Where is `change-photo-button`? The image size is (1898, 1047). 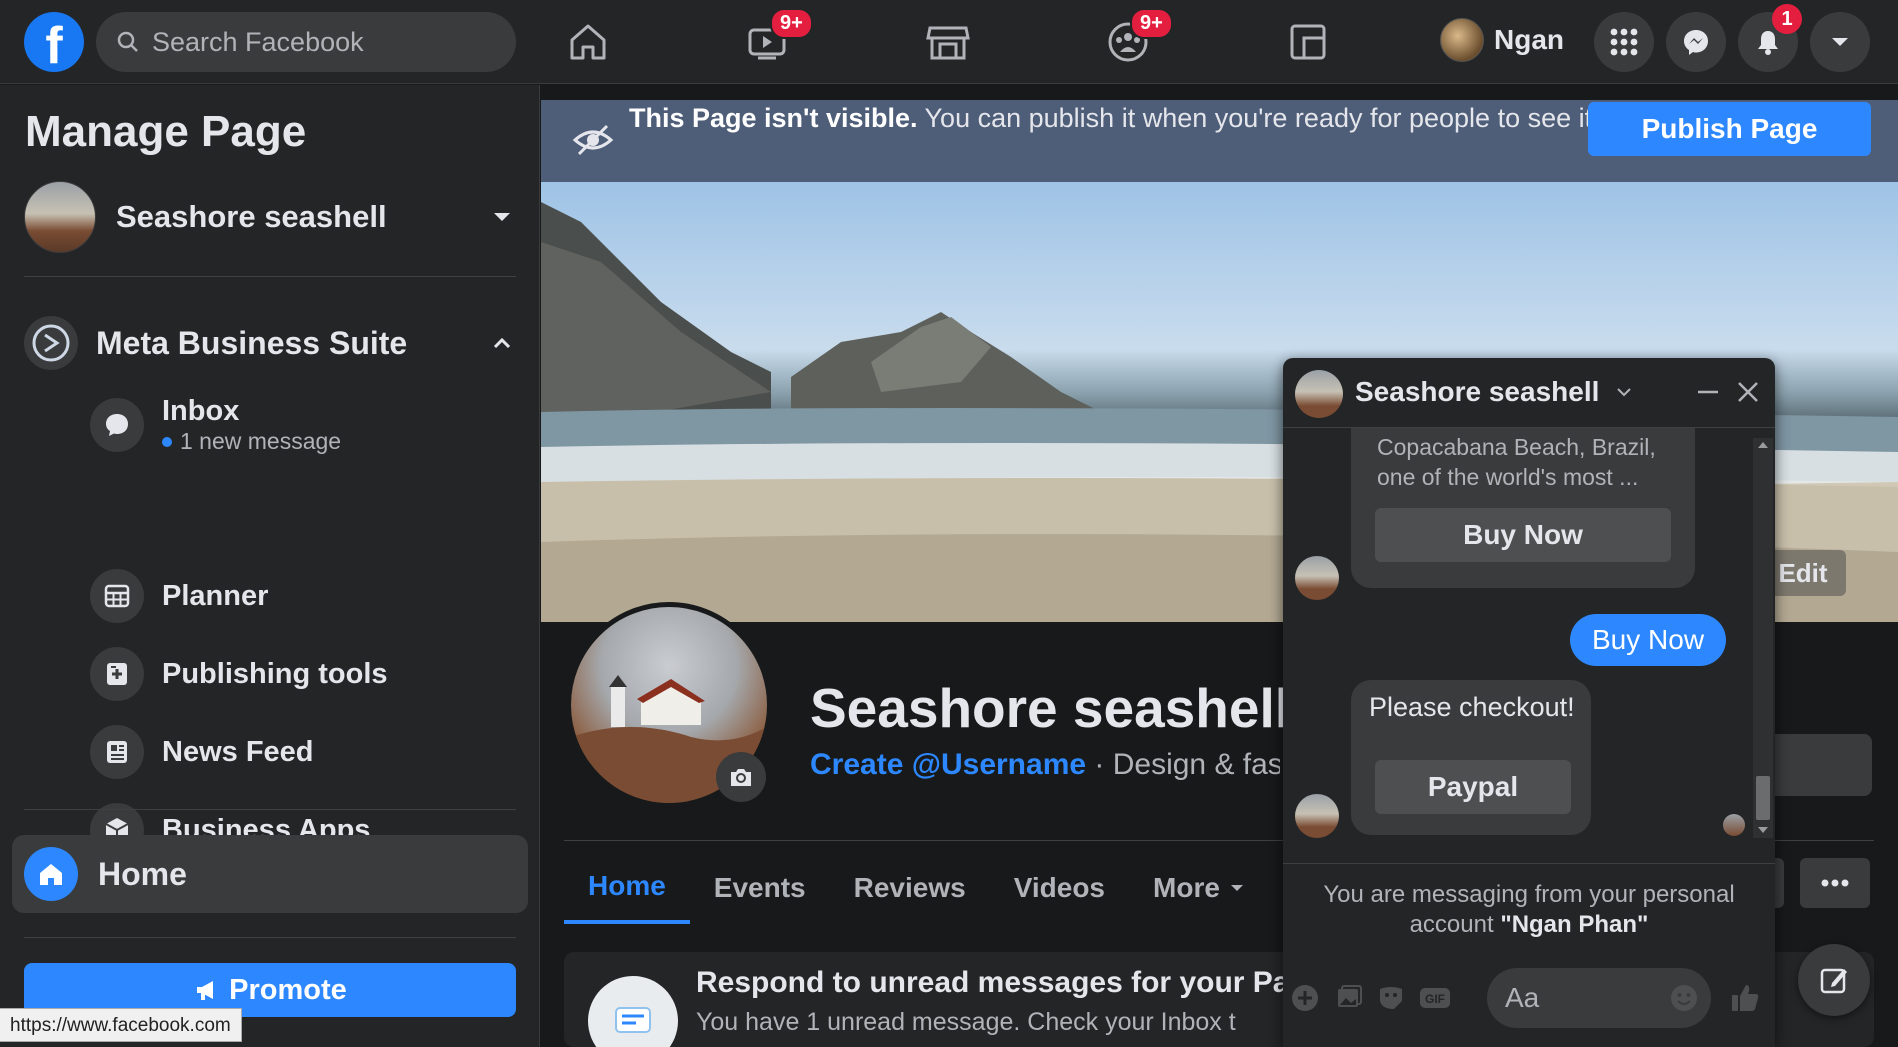
change-photo-button is located at coordinates (741, 777).